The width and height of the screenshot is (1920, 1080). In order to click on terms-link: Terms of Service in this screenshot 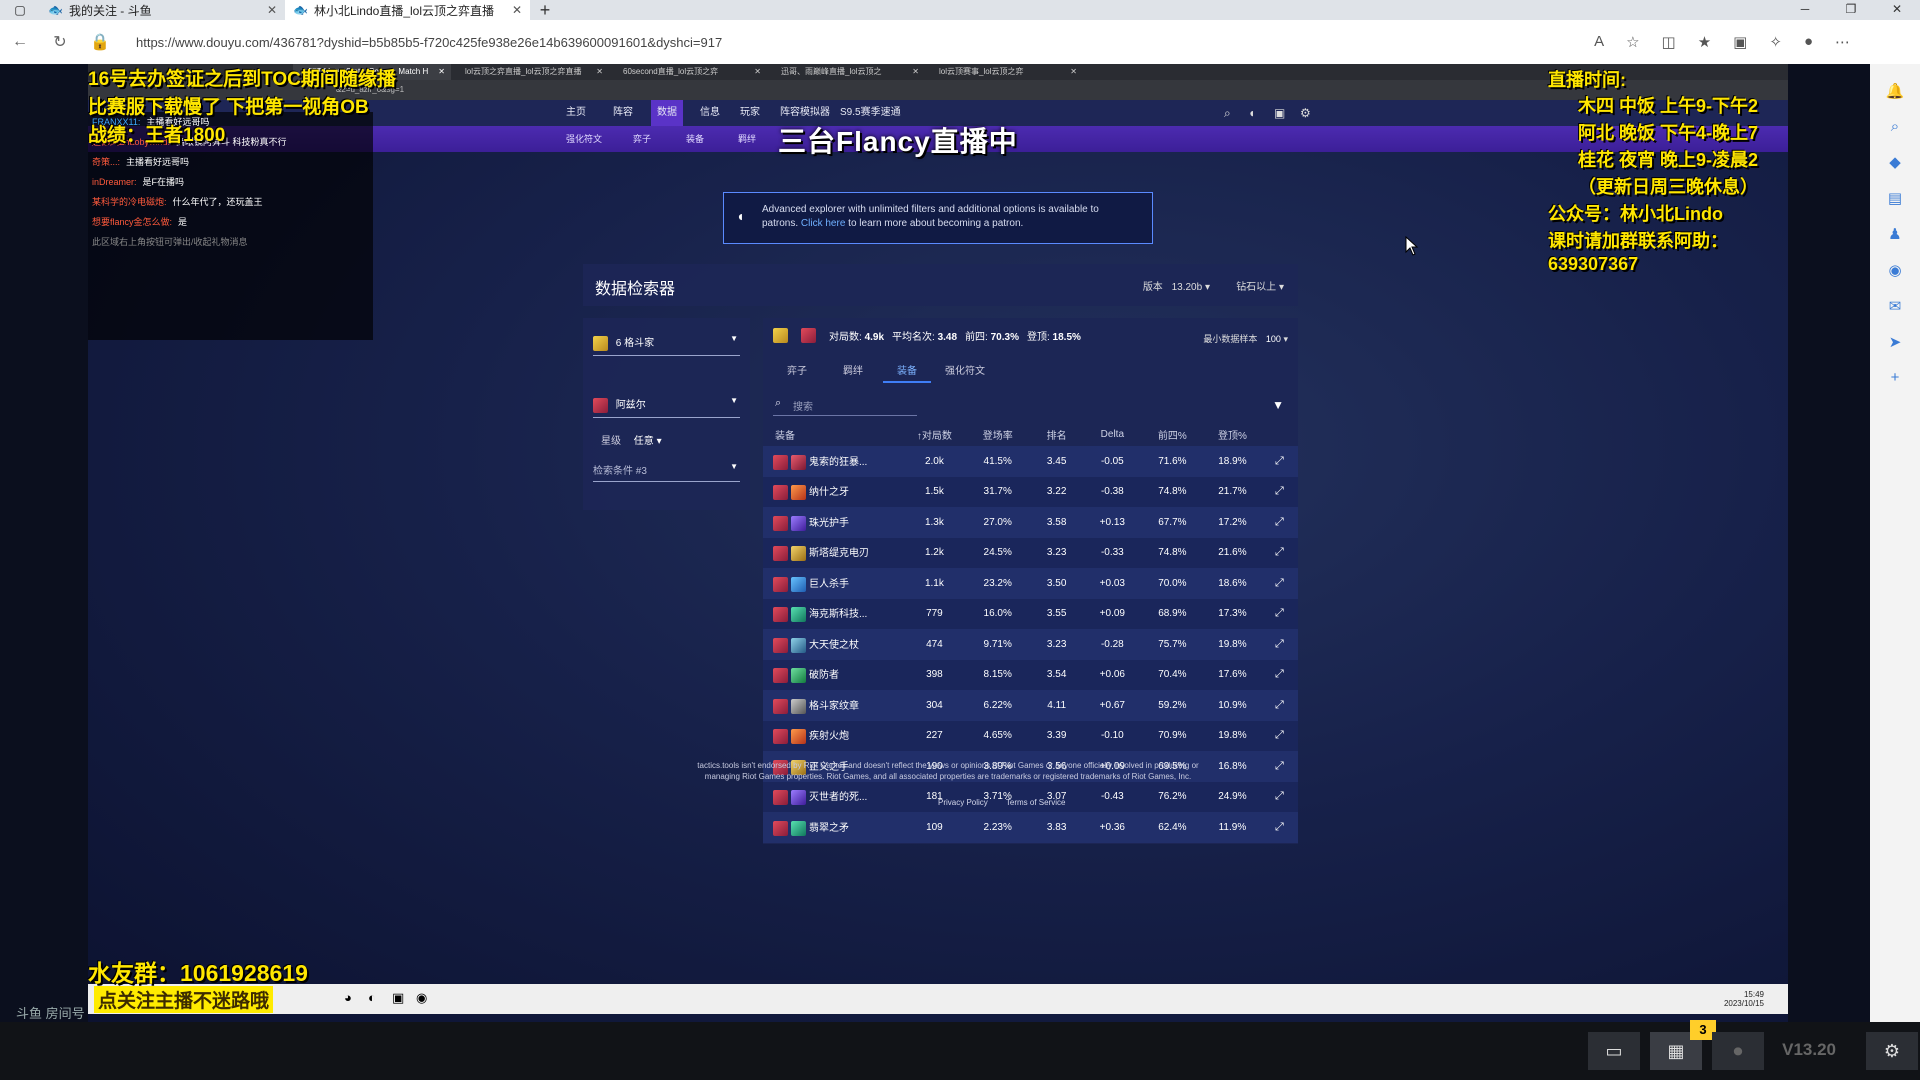, I will do `click(1036, 802)`.